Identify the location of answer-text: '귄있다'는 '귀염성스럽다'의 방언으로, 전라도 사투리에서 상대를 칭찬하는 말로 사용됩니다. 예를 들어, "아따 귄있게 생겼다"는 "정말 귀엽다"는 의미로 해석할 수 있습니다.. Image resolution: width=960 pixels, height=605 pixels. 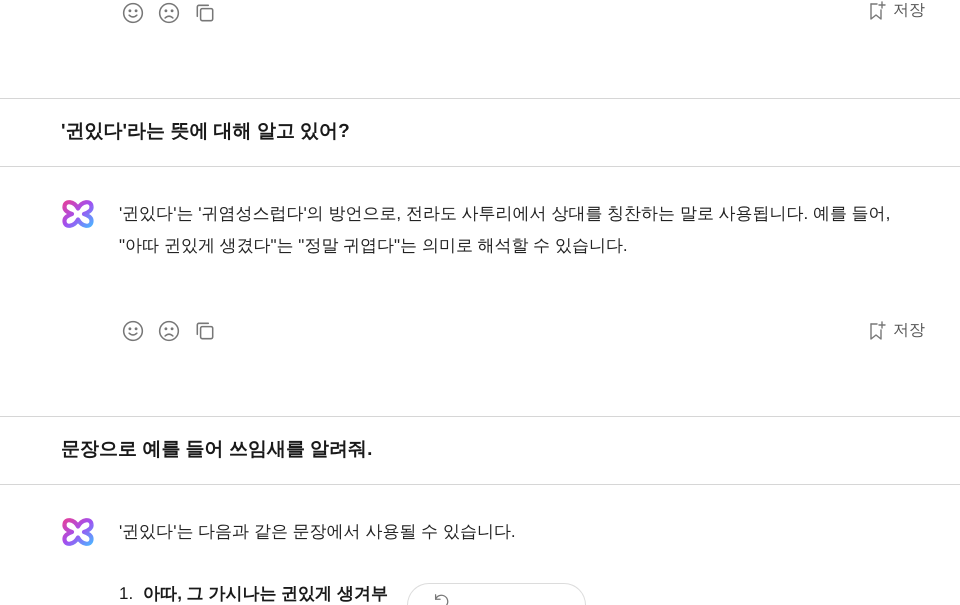
(505, 230).